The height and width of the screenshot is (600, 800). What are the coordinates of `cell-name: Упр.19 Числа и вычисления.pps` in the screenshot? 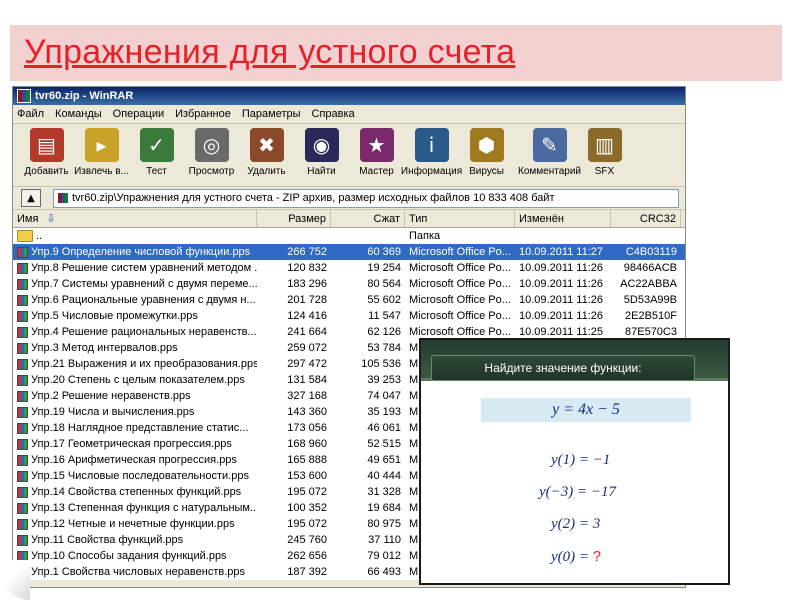 It's located at (135, 412).